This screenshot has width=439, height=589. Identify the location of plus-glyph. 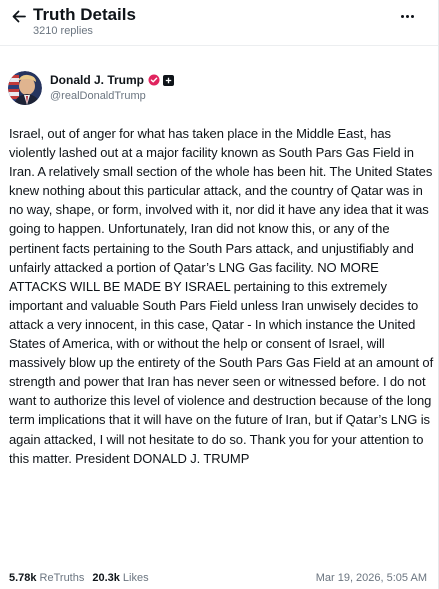
(168, 80).